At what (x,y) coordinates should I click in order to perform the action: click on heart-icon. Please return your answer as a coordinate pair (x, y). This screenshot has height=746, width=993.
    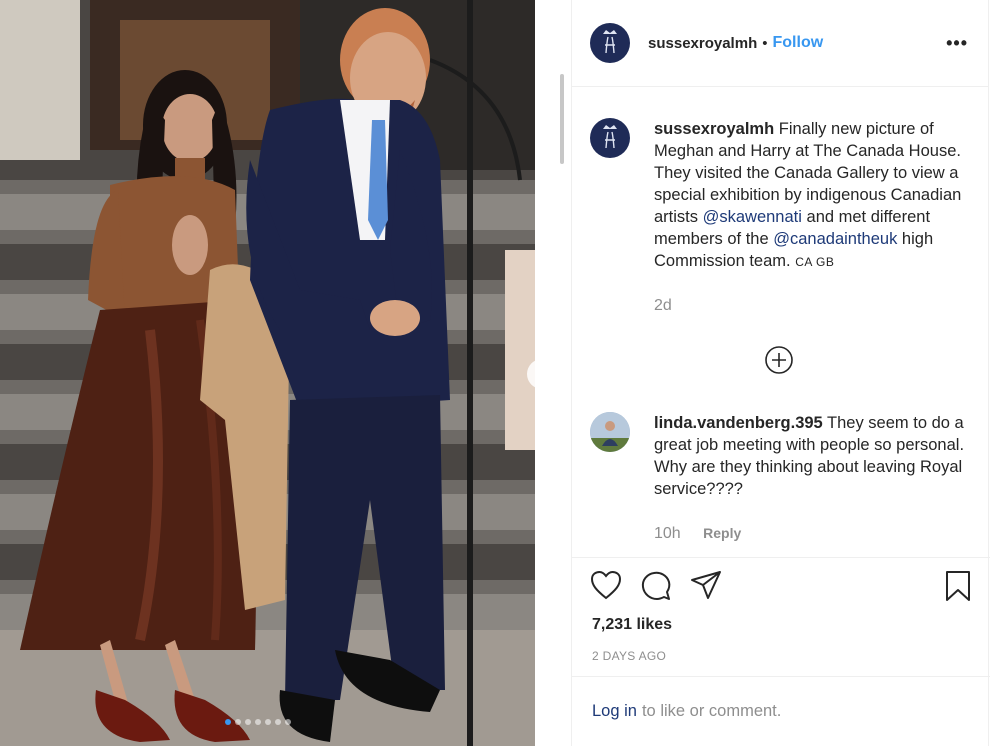
    Looking at the image, I should click on (606, 585).